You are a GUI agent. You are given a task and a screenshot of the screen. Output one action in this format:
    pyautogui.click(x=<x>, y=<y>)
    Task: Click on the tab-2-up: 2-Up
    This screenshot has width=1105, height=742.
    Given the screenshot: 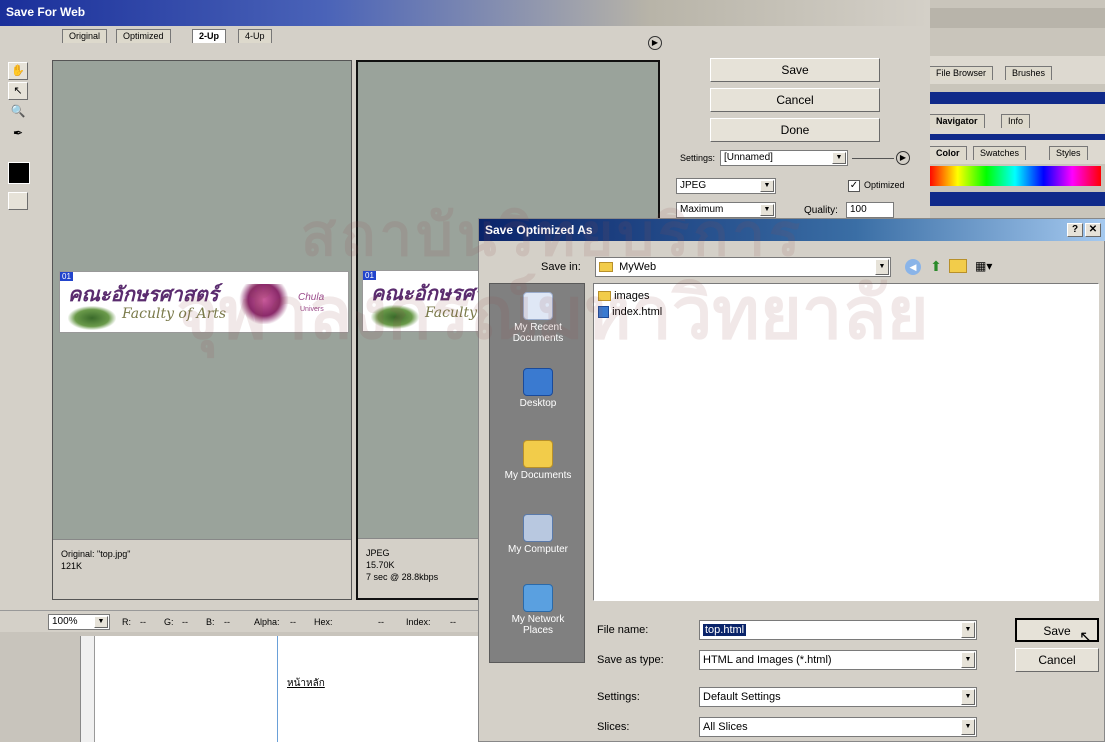 What is the action you would take?
    pyautogui.click(x=209, y=36)
    